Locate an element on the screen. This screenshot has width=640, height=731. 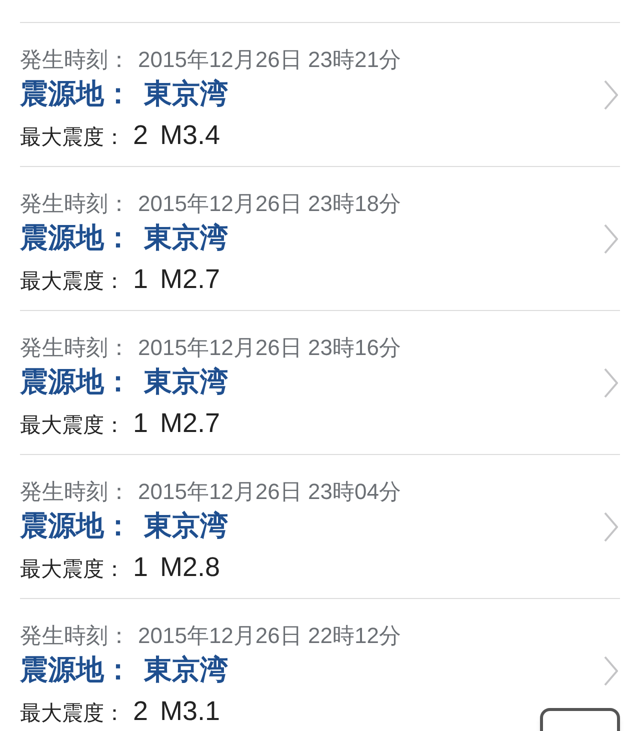
occurrence-time: 2015年12月26日 23時16分 is located at coordinates (269, 348).